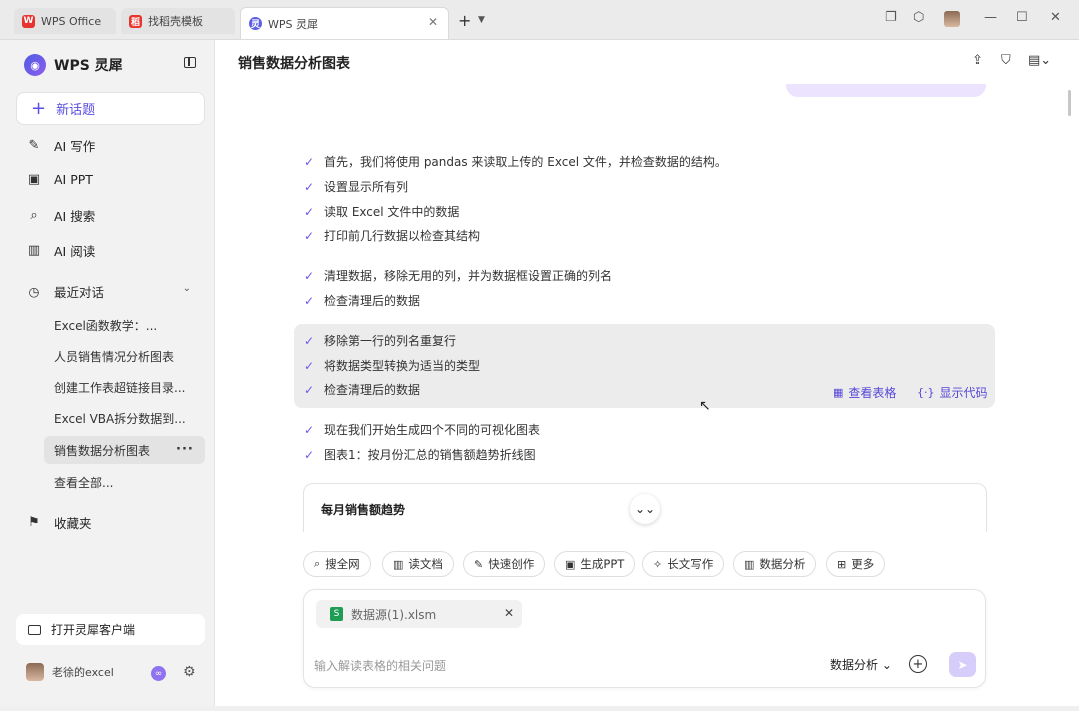 This screenshot has height=711, width=1079. I want to click on chevron-down-icon: ⌄, so click(187, 288).